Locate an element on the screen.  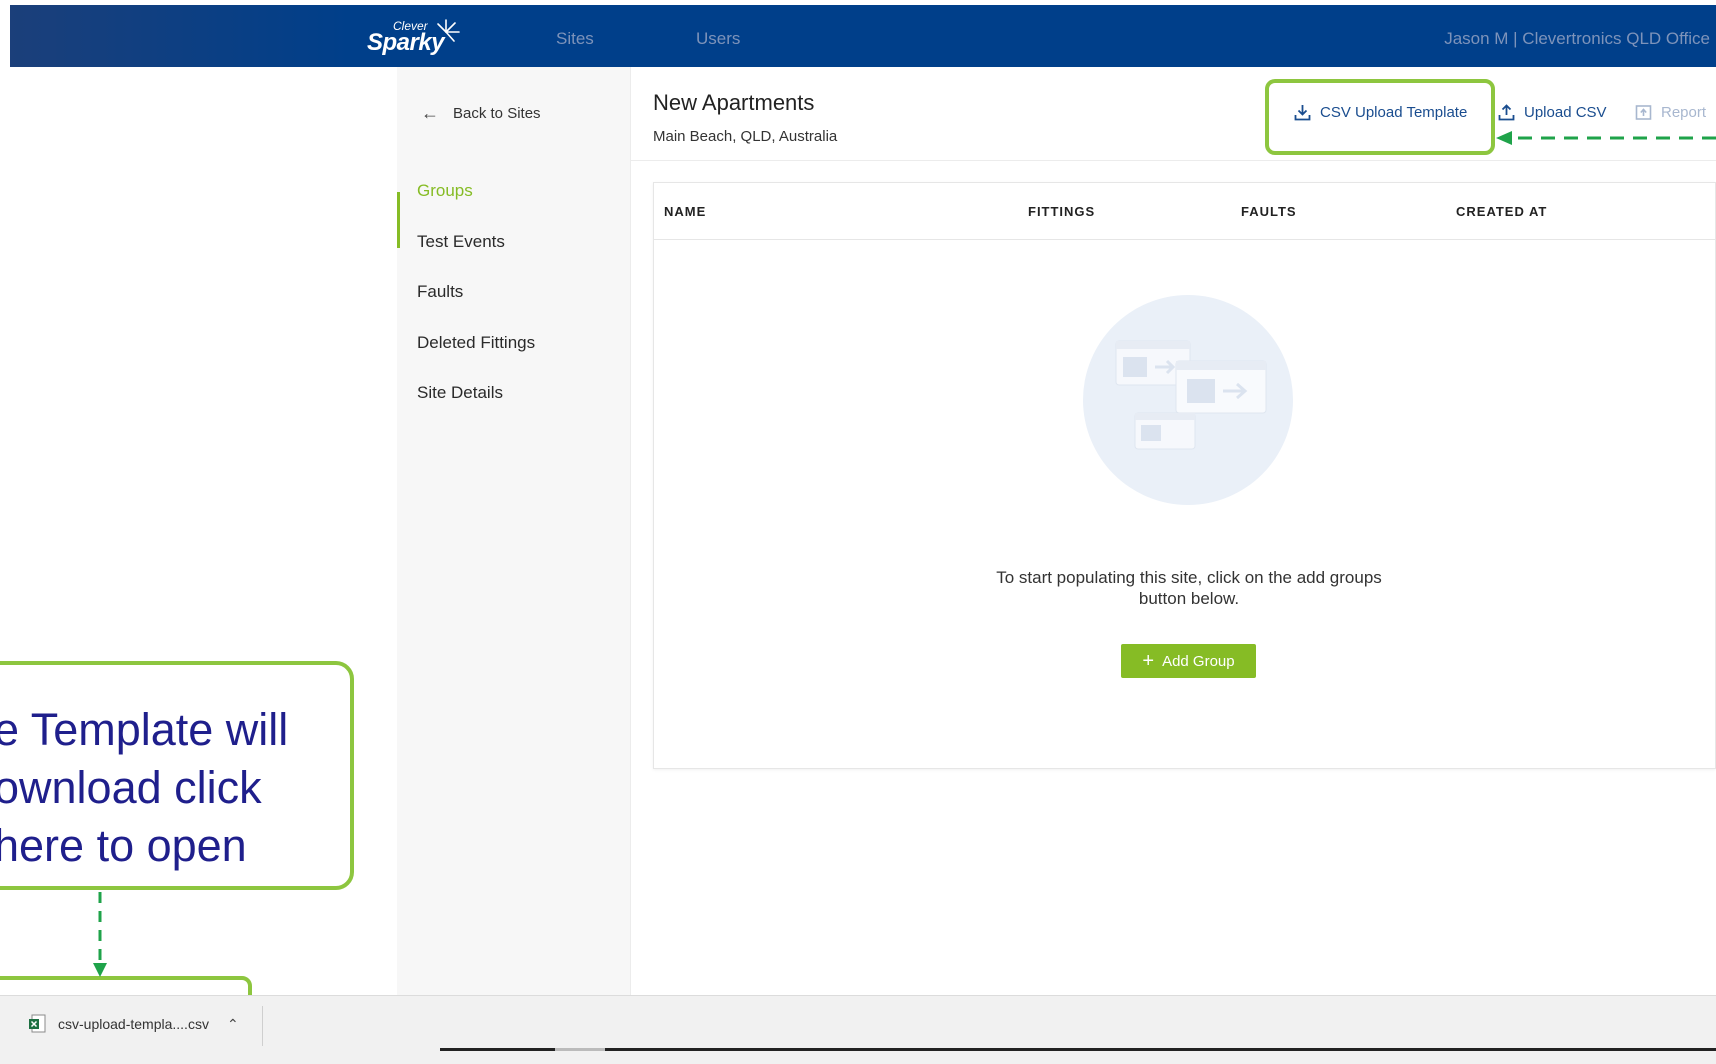
plus-icon: + is located at coordinates (1148, 661).